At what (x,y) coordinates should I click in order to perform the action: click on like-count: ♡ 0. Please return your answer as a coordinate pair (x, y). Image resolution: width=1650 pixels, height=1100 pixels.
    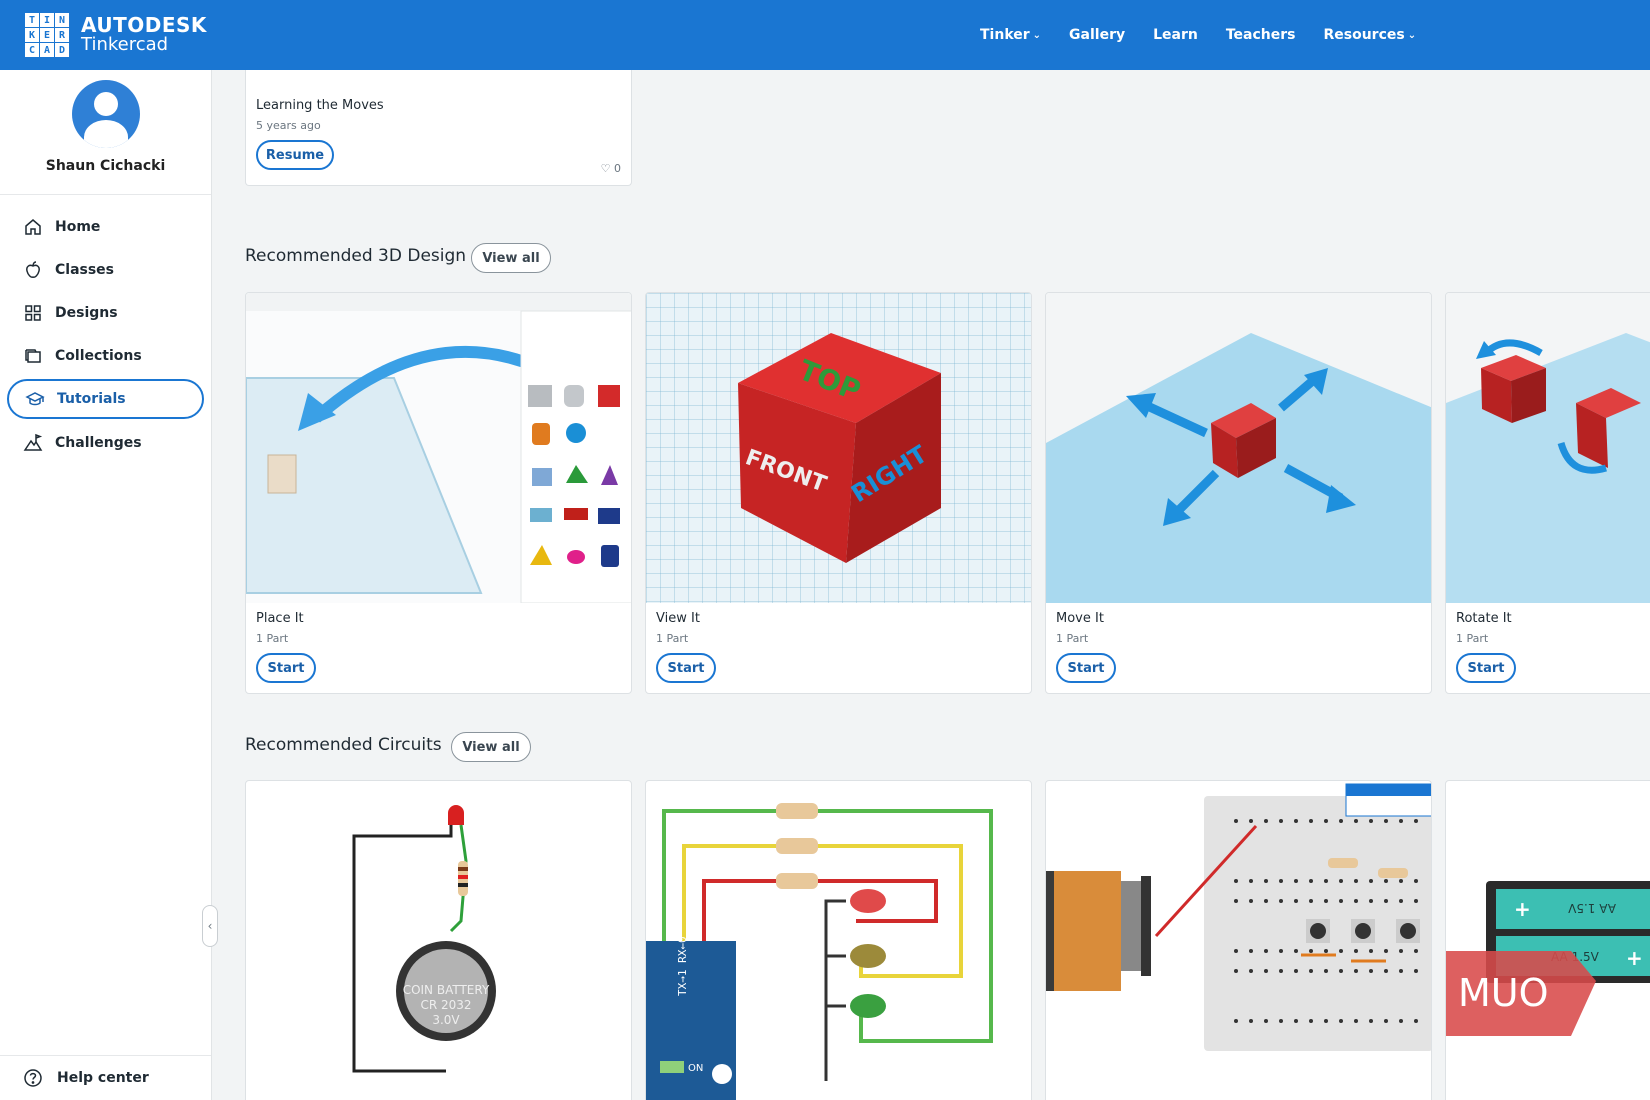
    Looking at the image, I should click on (611, 168).